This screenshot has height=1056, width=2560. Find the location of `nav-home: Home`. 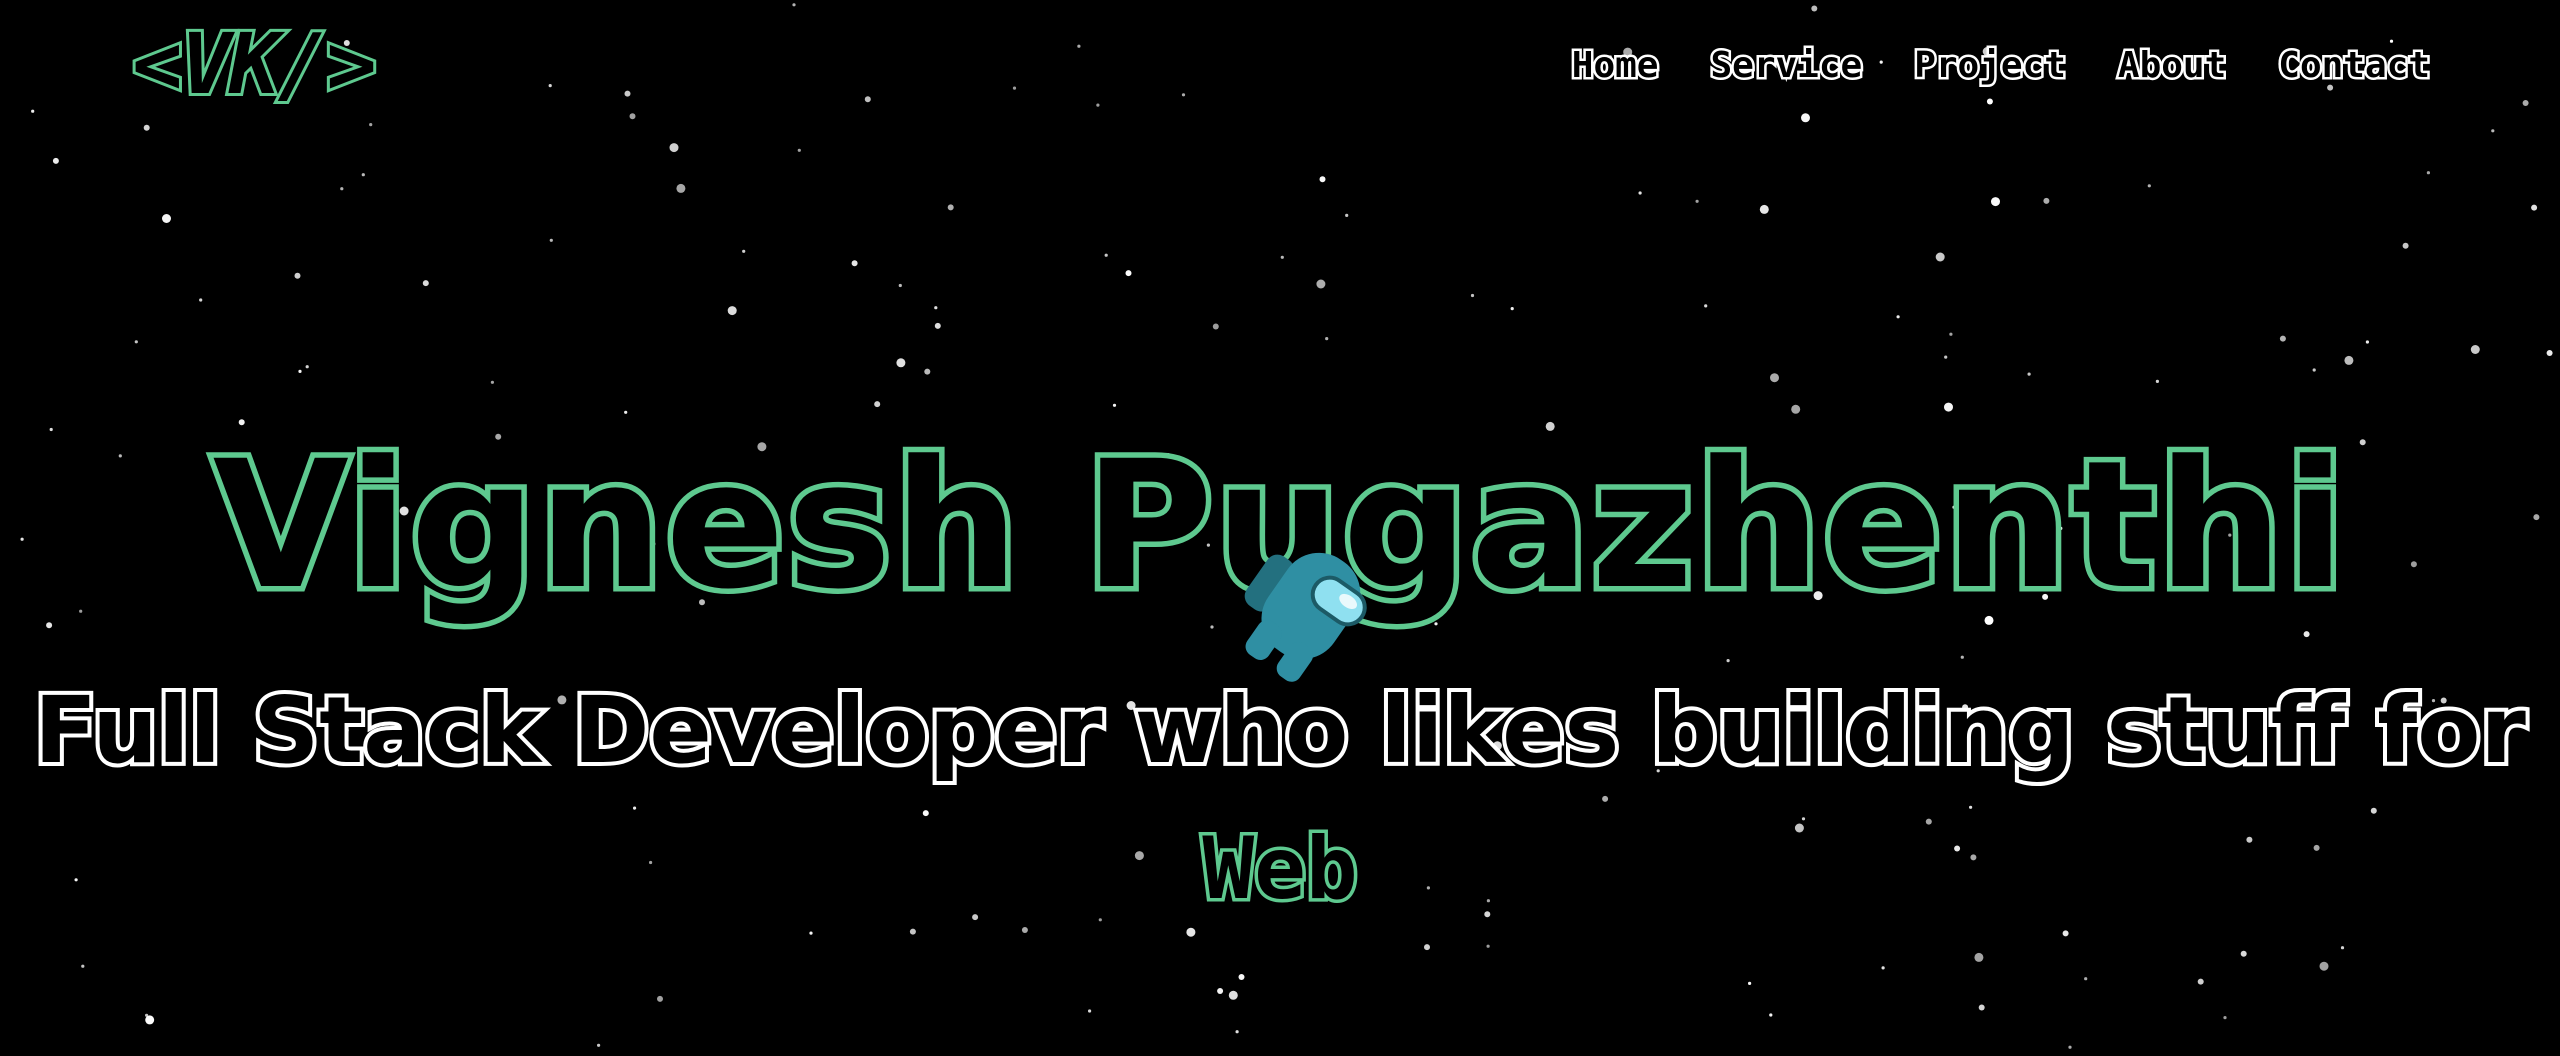

nav-home: Home is located at coordinates (1615, 65).